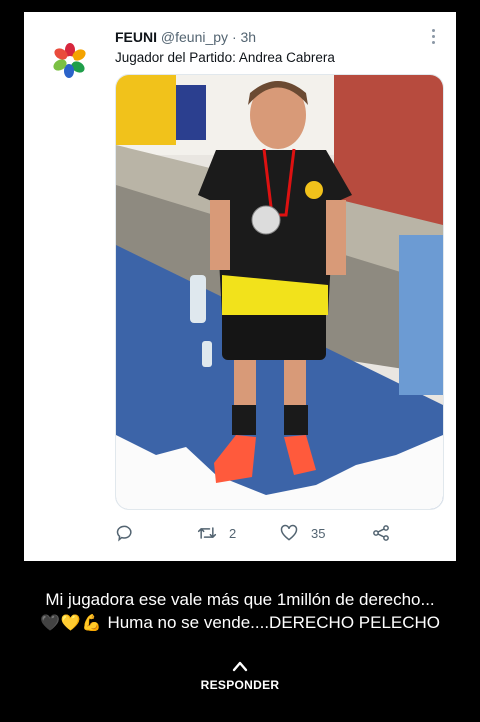  I want to click on caption-line-2: 🖤💛💪 Huma no se vende....DERECHO PELECHO, so click(240, 623).